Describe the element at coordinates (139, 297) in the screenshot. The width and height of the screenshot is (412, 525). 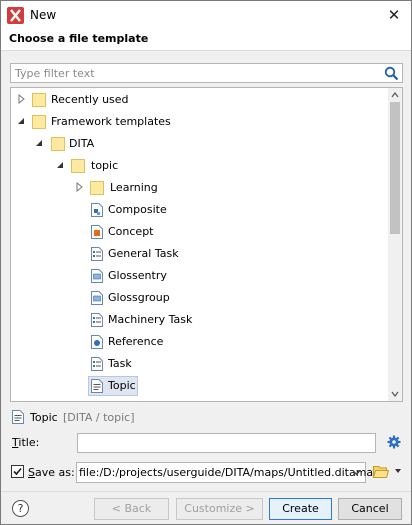
I see `tree-item-label: Glossgroup` at that location.